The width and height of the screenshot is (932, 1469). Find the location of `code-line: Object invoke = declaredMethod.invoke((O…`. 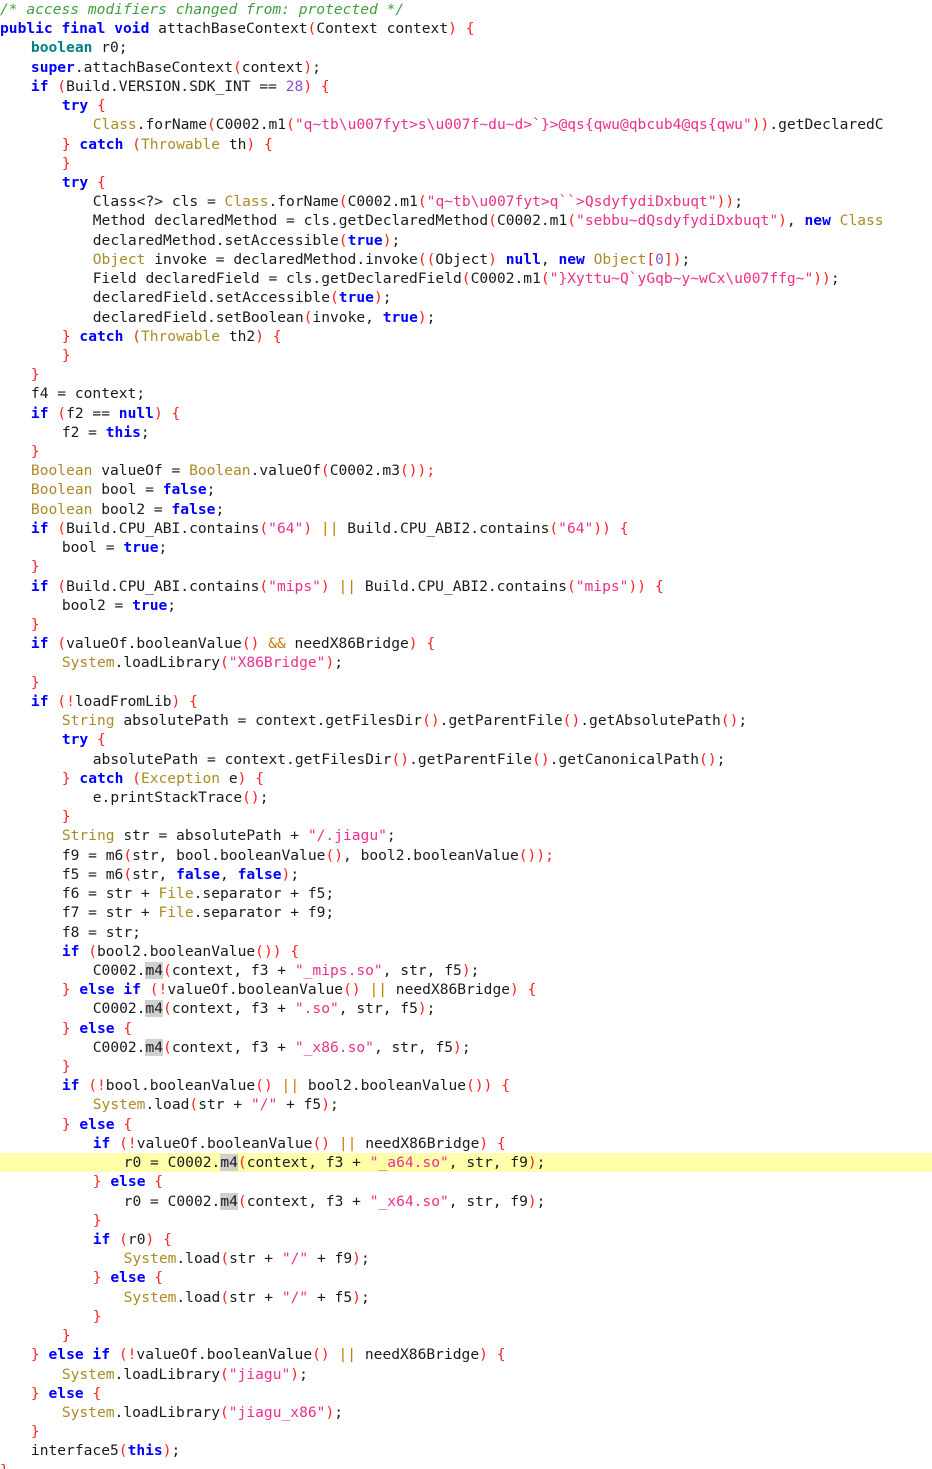

code-line: Object invoke = declaredMethod.invoke((O… is located at coordinates (466, 259).